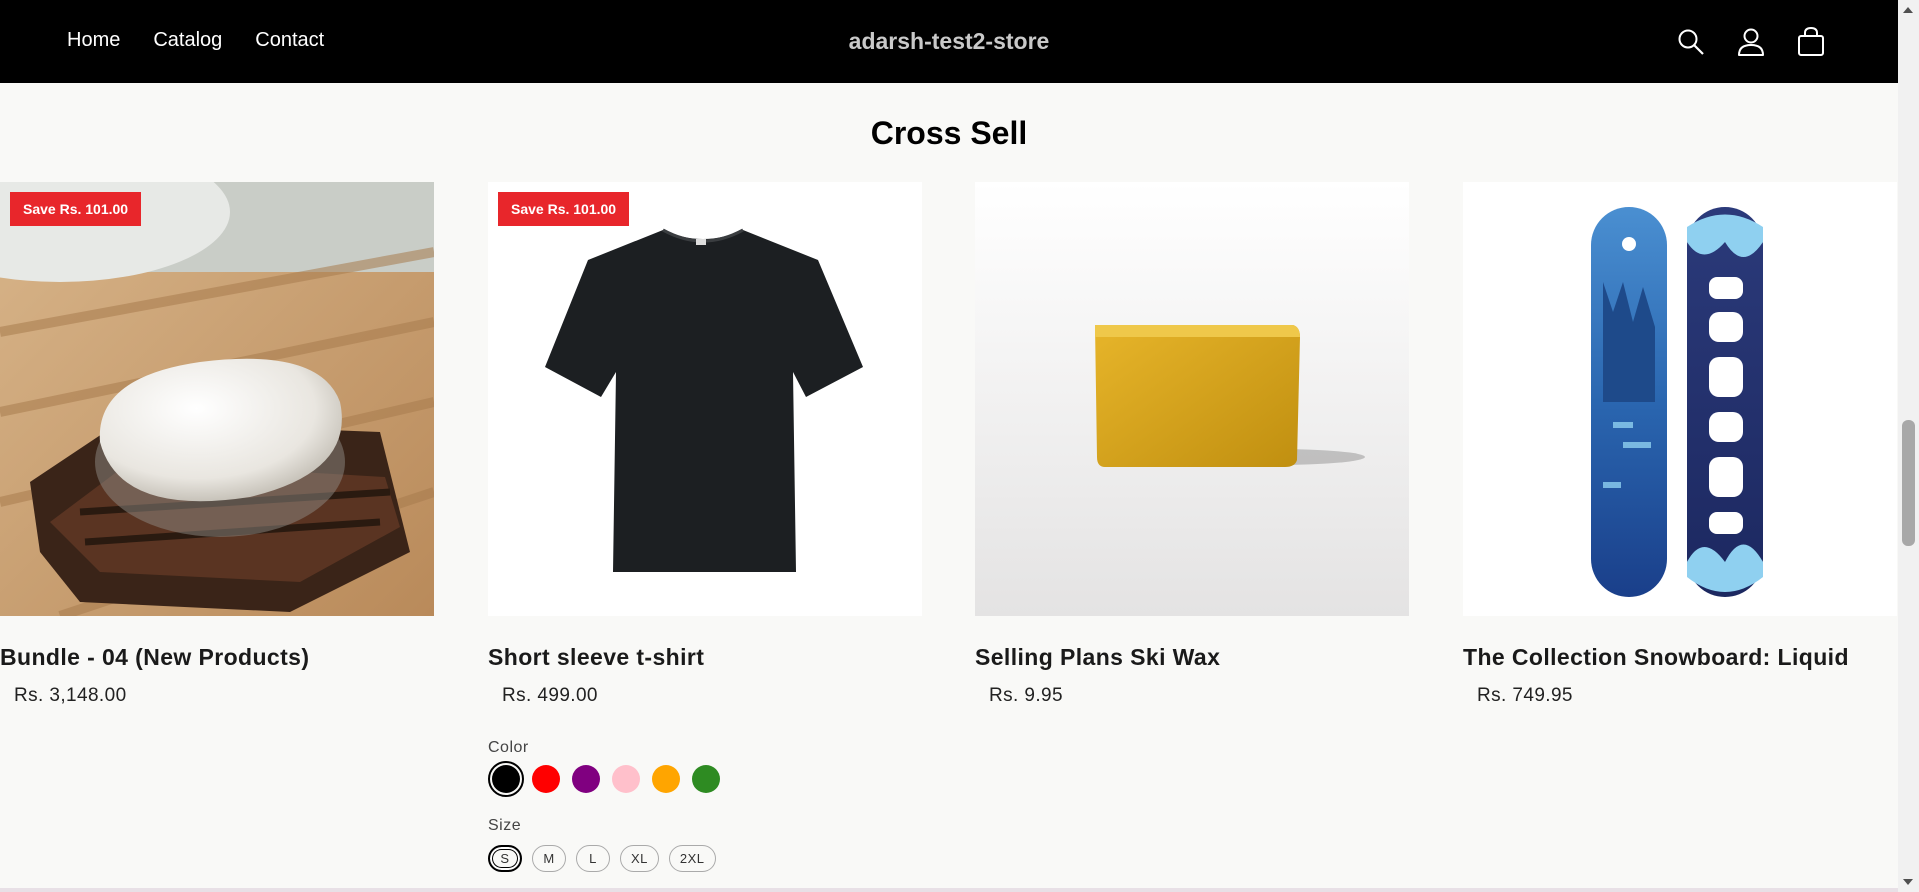 This screenshot has height=892, width=1919. I want to click on account-icon, so click(1751, 42).